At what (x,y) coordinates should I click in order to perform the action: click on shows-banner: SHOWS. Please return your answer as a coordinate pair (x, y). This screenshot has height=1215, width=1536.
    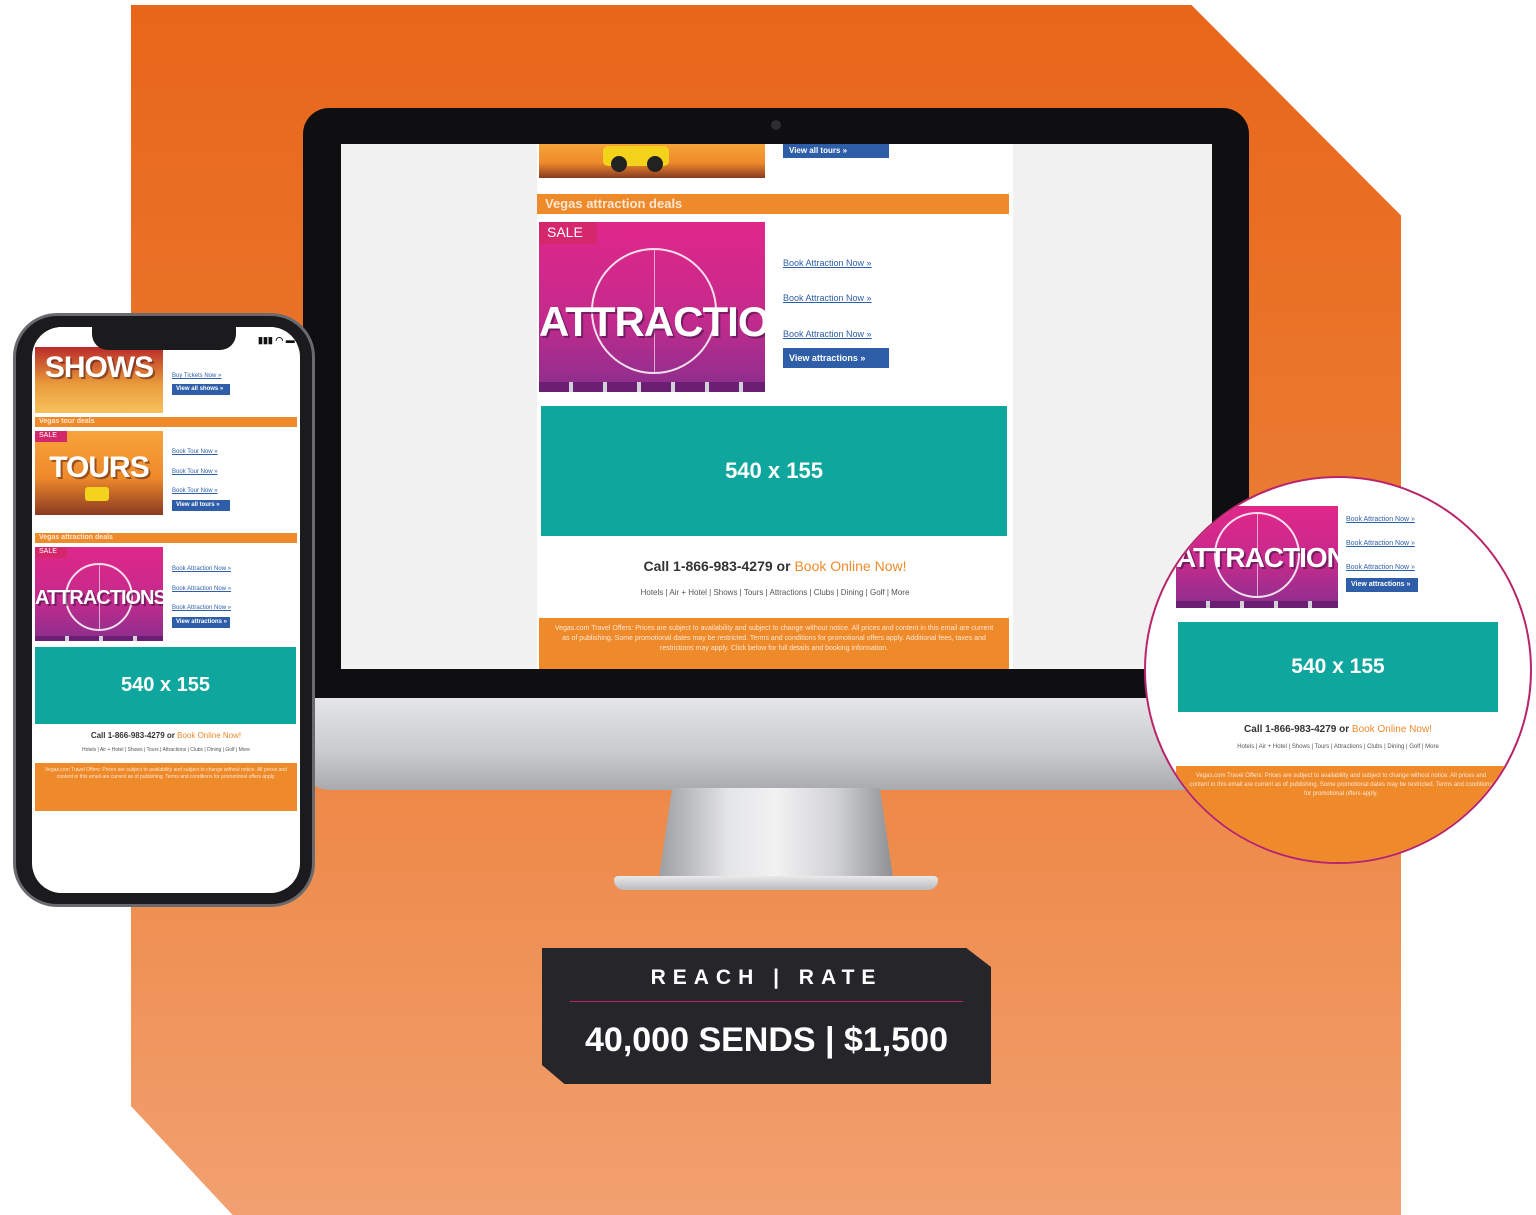
    Looking at the image, I should click on (99, 380).